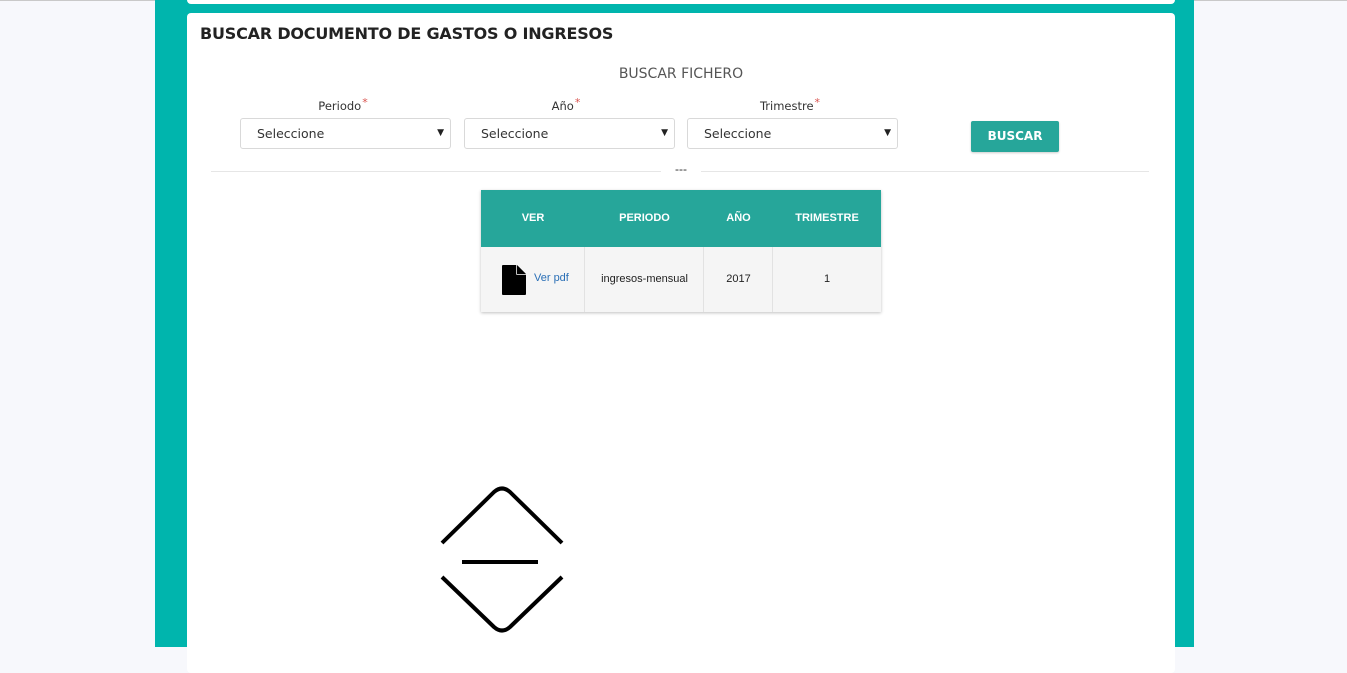 This screenshot has width=1347, height=673. Describe the element at coordinates (738, 133) in the screenshot. I see `trimestre-select-value: Seleccione` at that location.